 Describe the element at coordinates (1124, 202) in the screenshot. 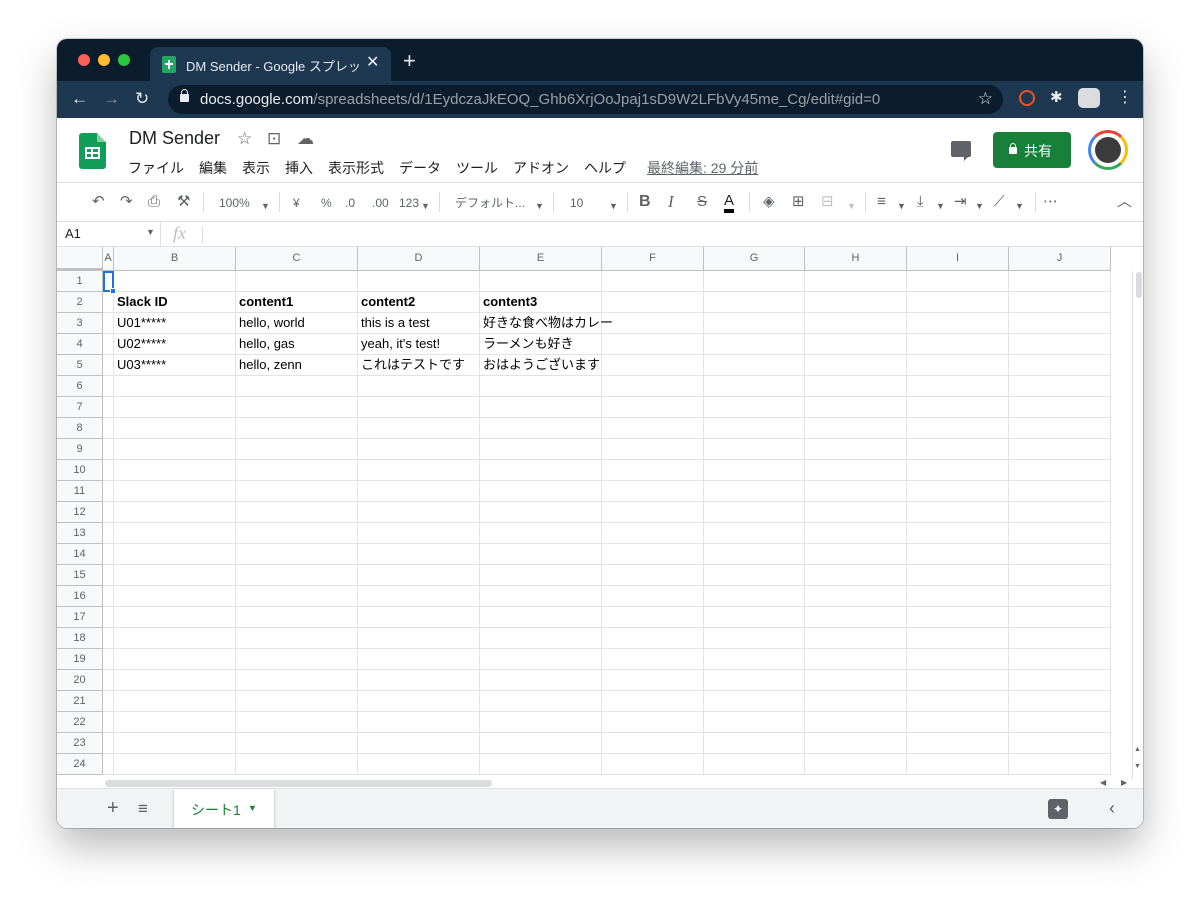

I see `collapse-toolbar-icon: ︿` at that location.